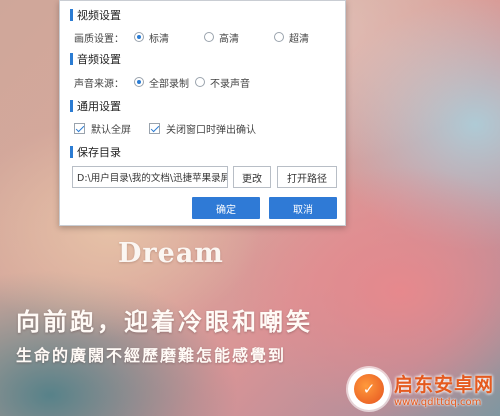 This screenshot has width=500, height=416. Describe the element at coordinates (99, 152) in the screenshot. I see `save-dir-label: 保存目录` at that location.